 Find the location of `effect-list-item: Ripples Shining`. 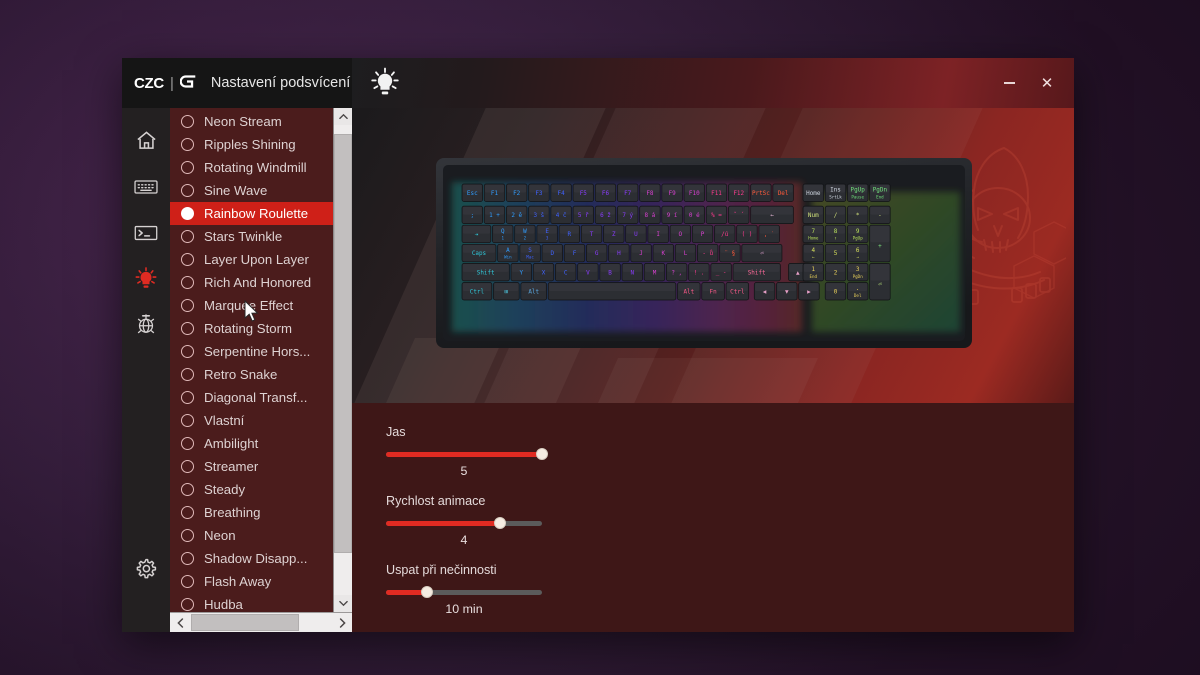

effect-list-item: Ripples Shining is located at coordinates (251, 144).